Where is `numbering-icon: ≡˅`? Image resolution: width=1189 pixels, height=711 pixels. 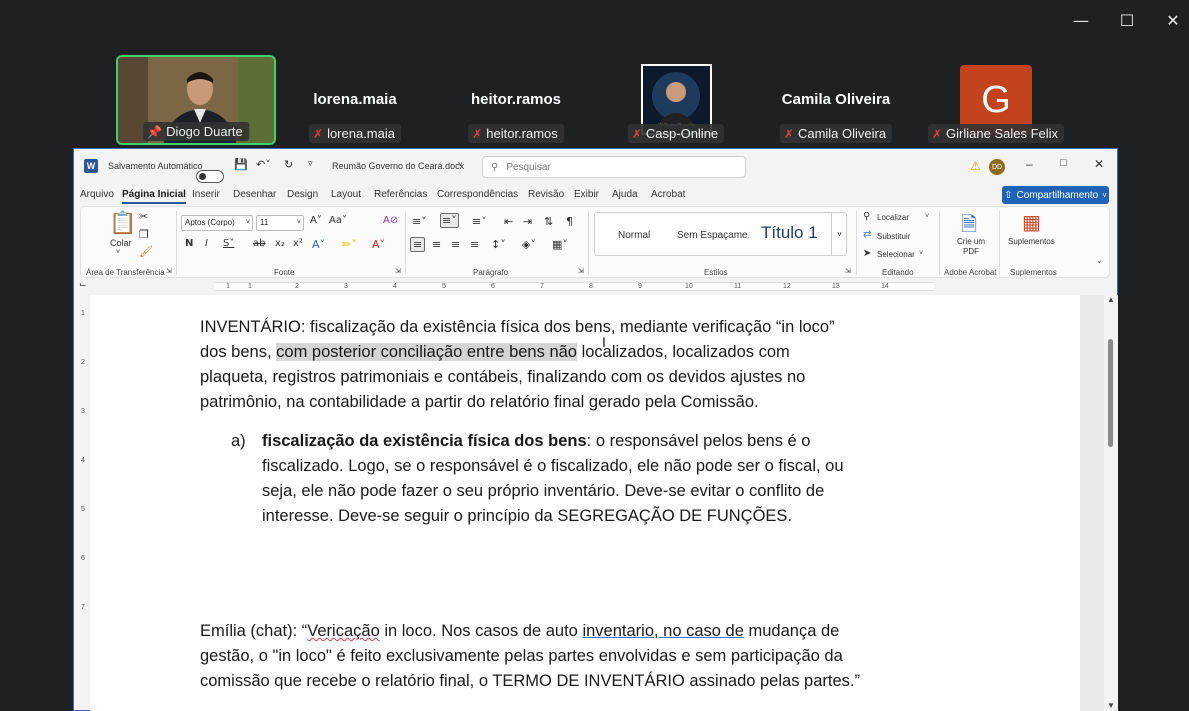 numbering-icon: ≡˅ is located at coordinates (449, 220).